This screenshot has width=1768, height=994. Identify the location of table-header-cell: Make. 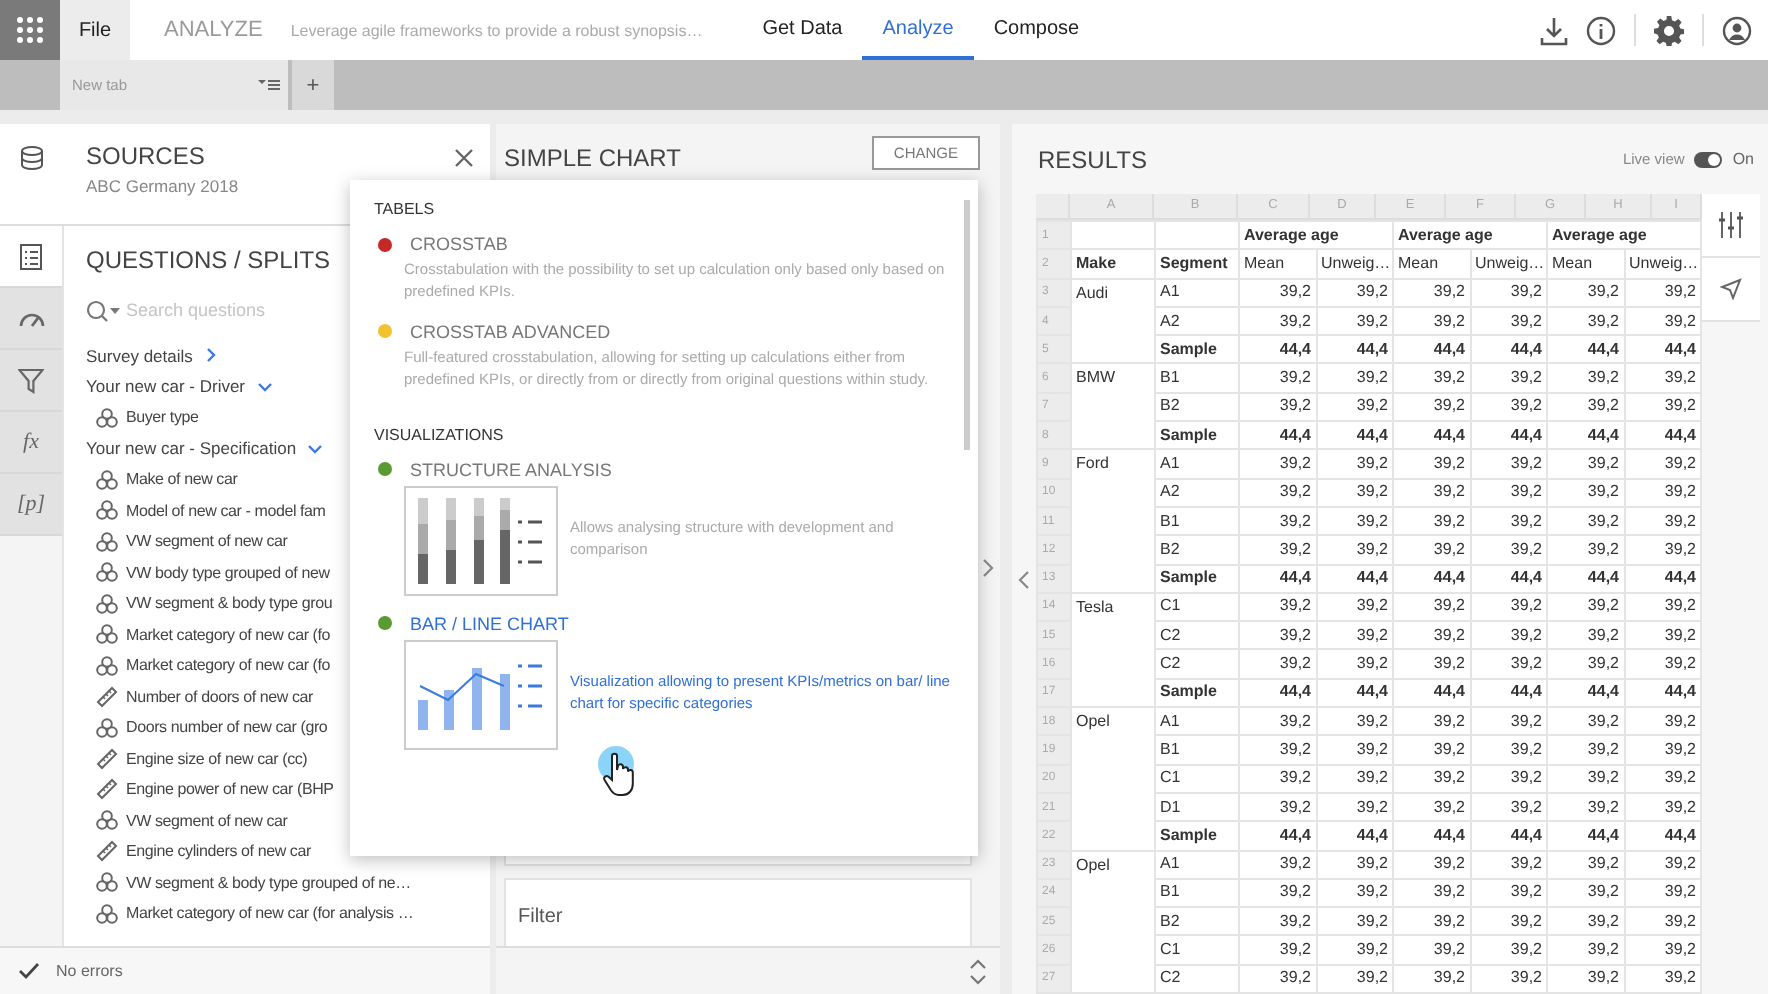
(1113, 264).